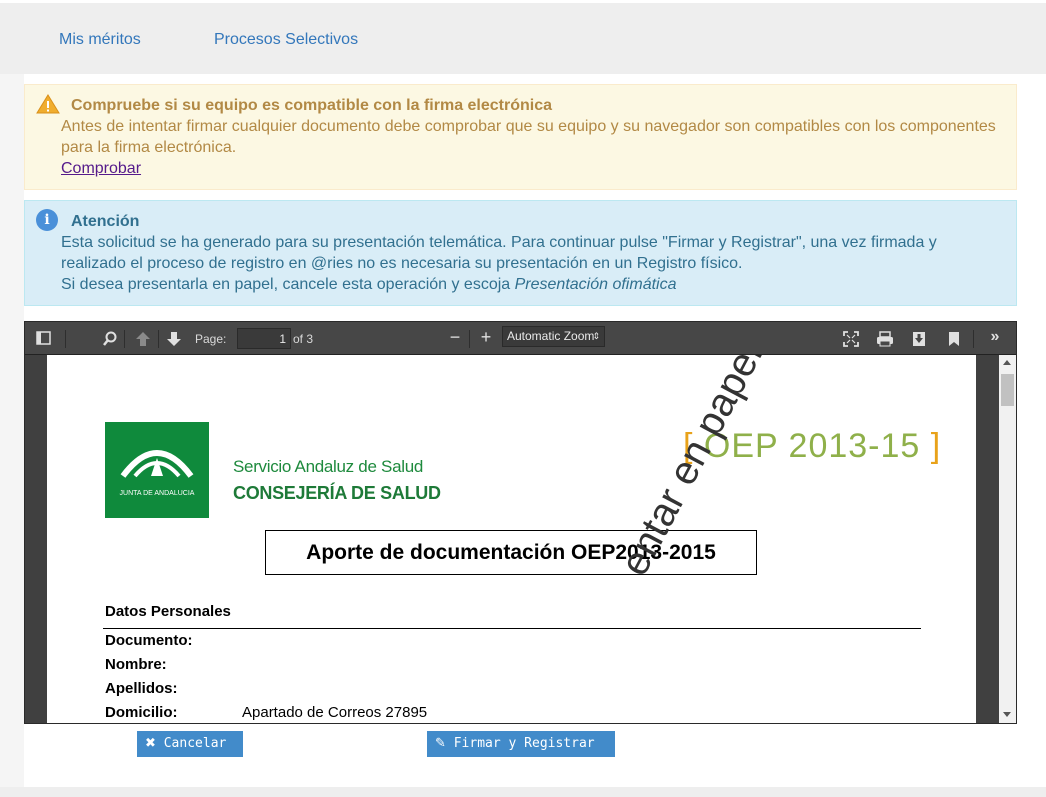  Describe the element at coordinates (136, 664) in the screenshot. I see `field-label: Nombre:` at that location.